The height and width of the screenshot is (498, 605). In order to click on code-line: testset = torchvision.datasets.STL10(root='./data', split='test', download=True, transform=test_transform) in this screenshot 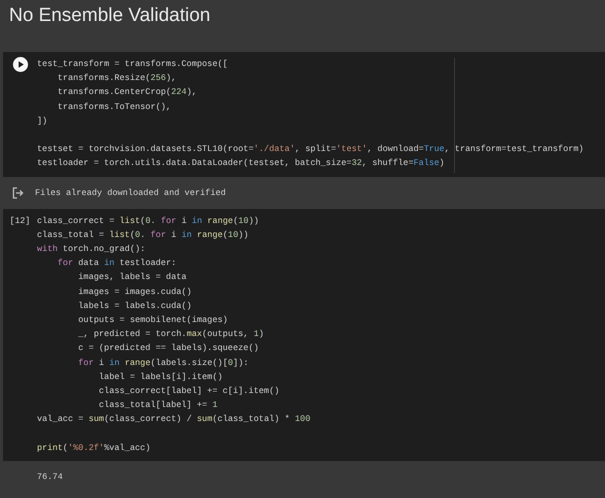, I will do `click(311, 149)`.